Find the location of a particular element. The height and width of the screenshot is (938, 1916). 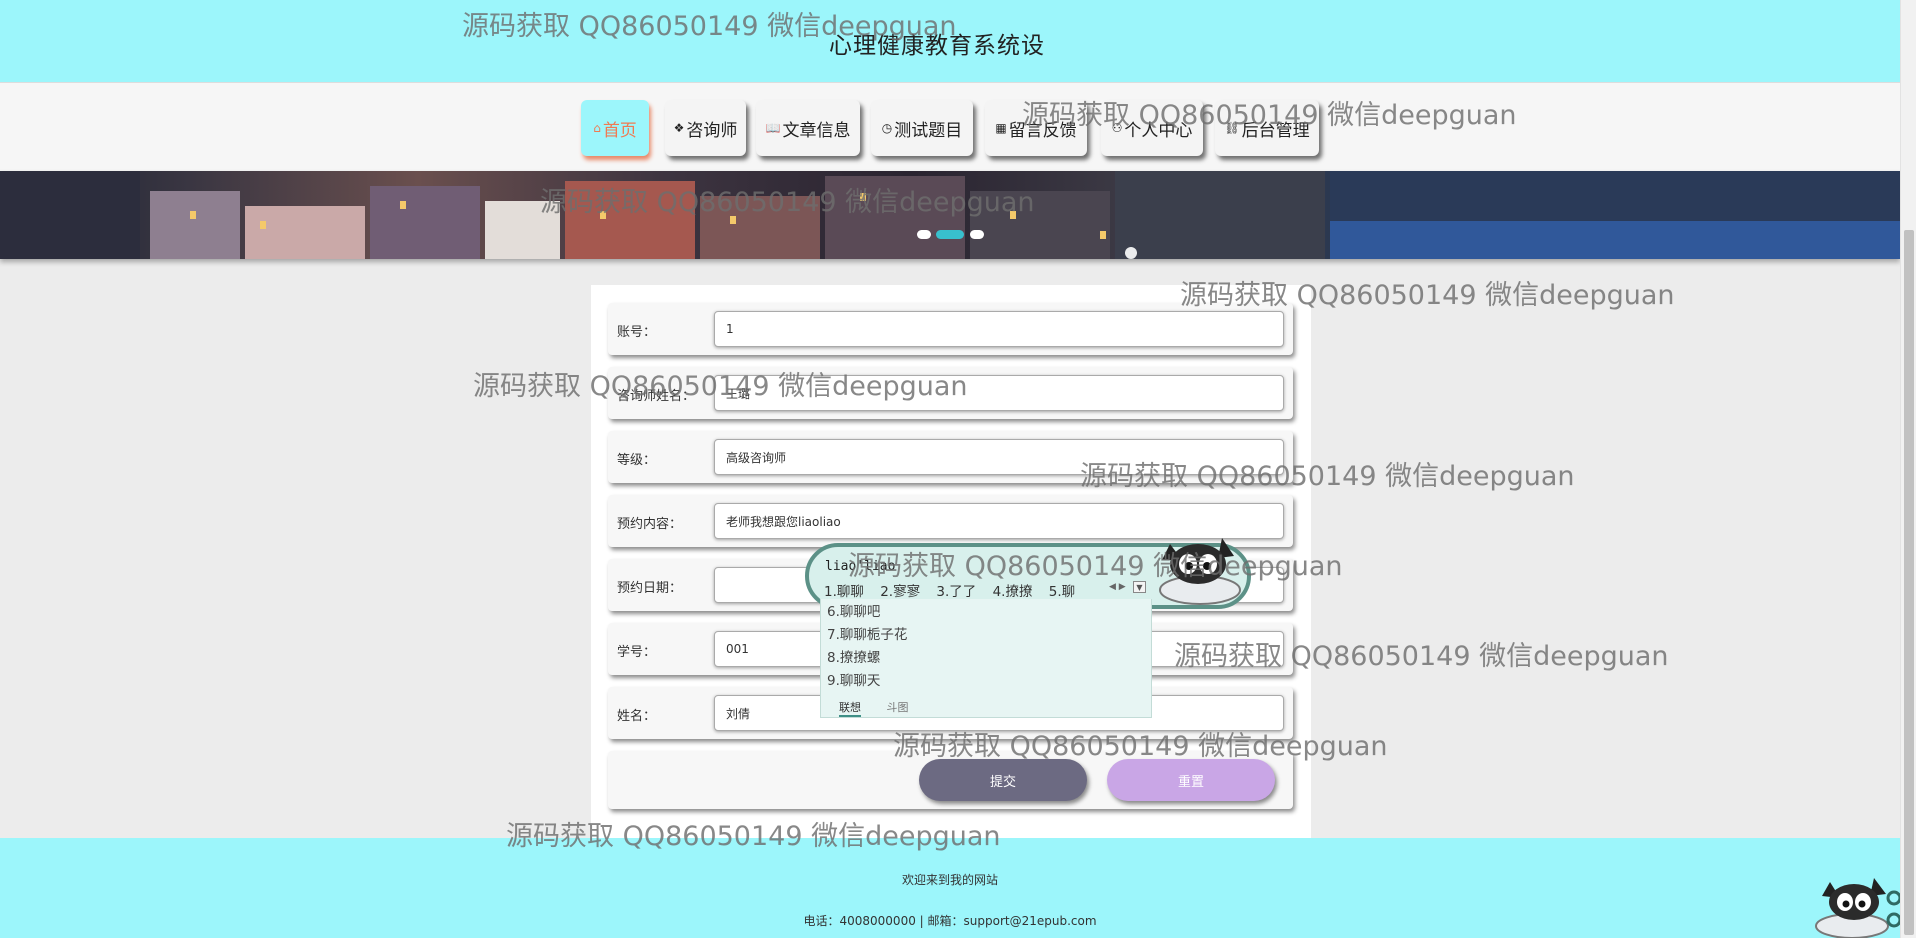

ime-mascot-icon is located at coordinates (1200, 571).